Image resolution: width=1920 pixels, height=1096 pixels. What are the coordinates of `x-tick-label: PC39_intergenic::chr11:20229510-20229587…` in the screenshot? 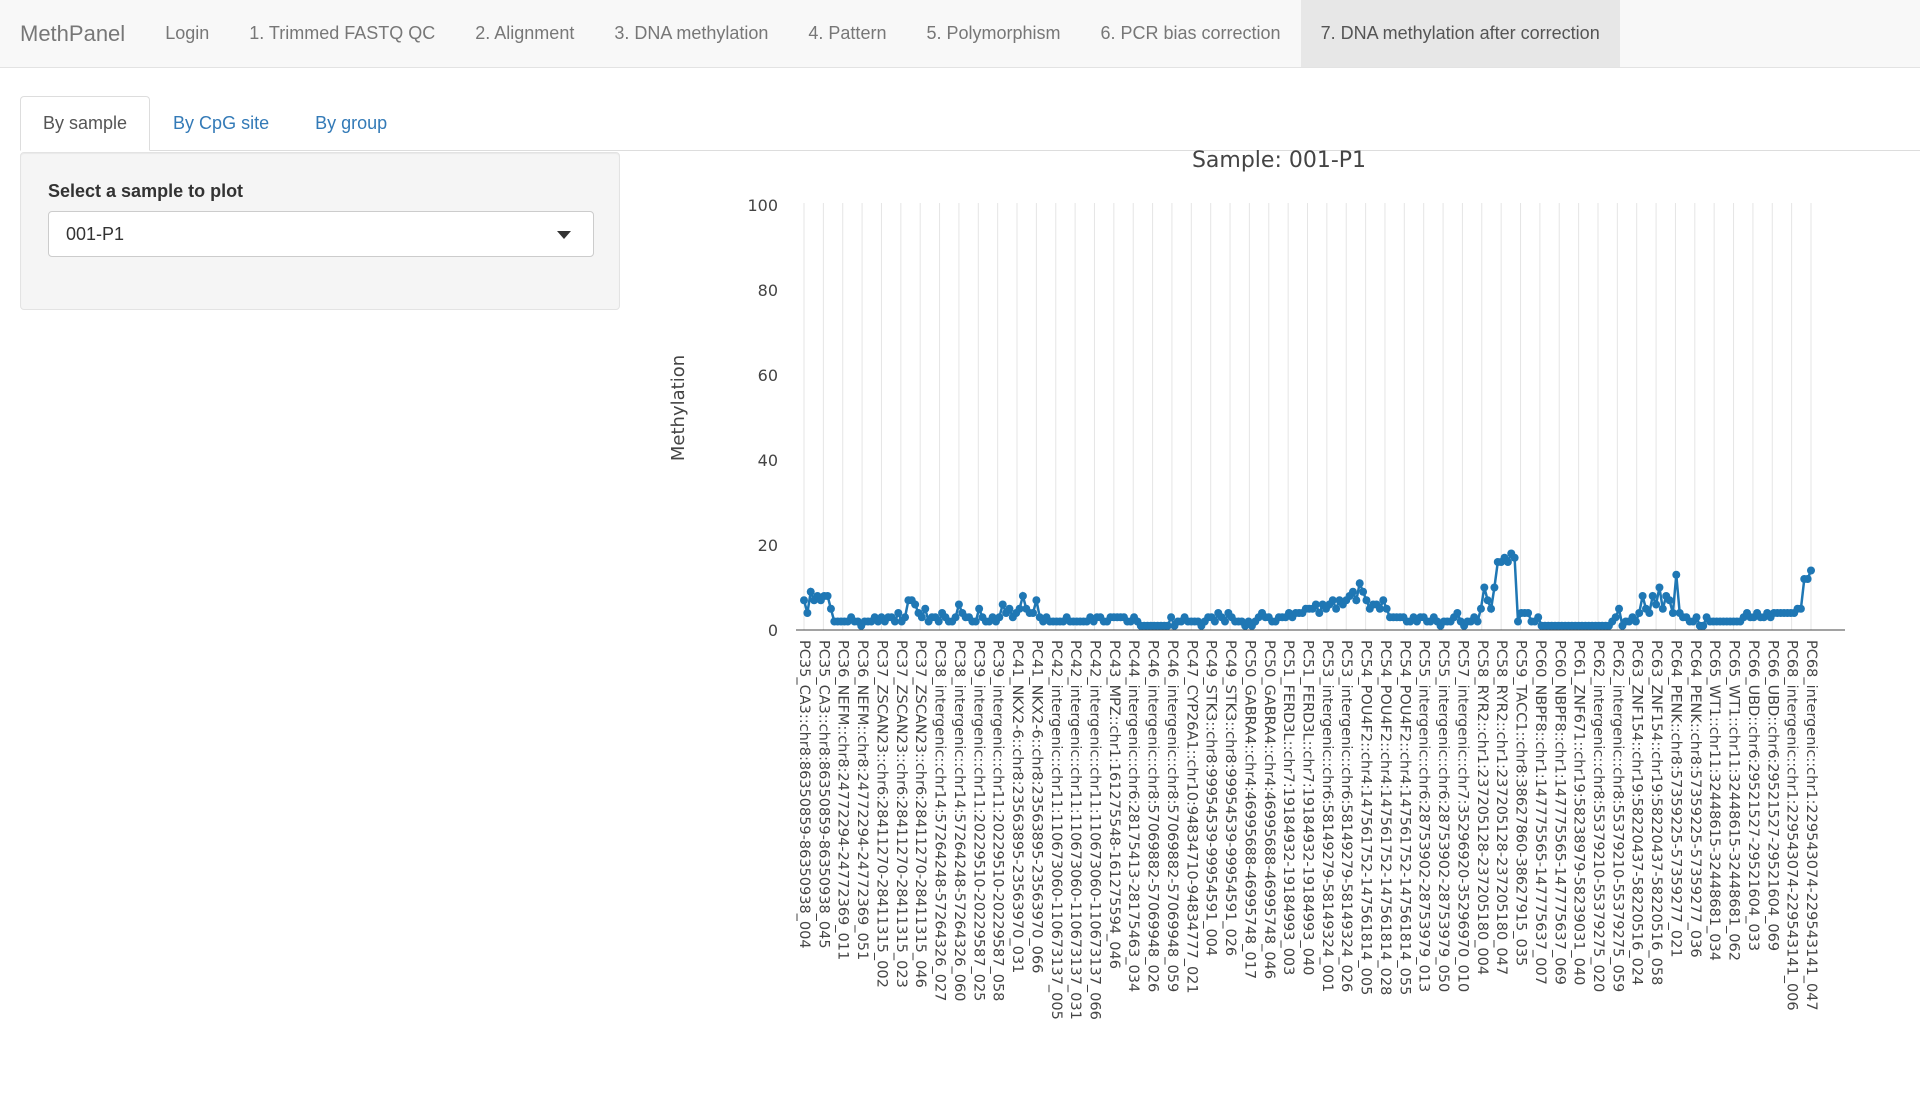 It's located at (978, 820).